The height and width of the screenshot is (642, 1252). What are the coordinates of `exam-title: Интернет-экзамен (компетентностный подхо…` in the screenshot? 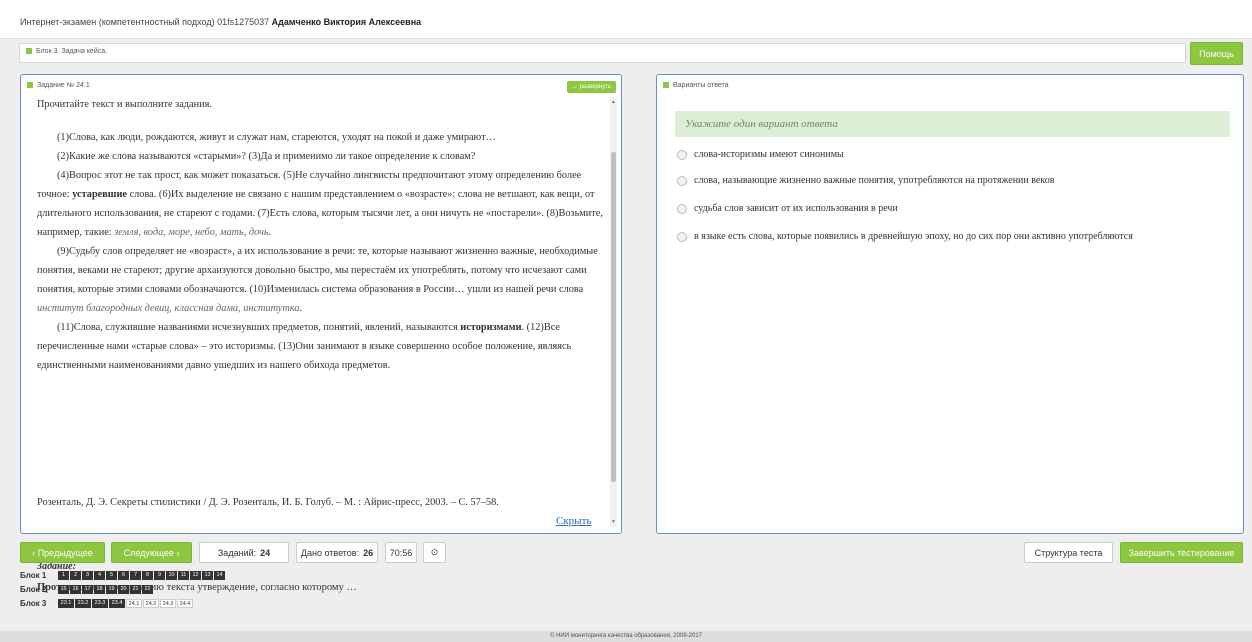 It's located at (221, 22).